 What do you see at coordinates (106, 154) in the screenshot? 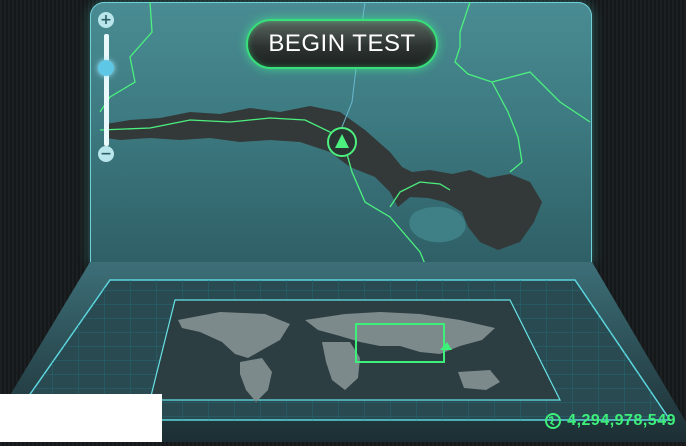
I see `zoom-out-button: −` at bounding box center [106, 154].